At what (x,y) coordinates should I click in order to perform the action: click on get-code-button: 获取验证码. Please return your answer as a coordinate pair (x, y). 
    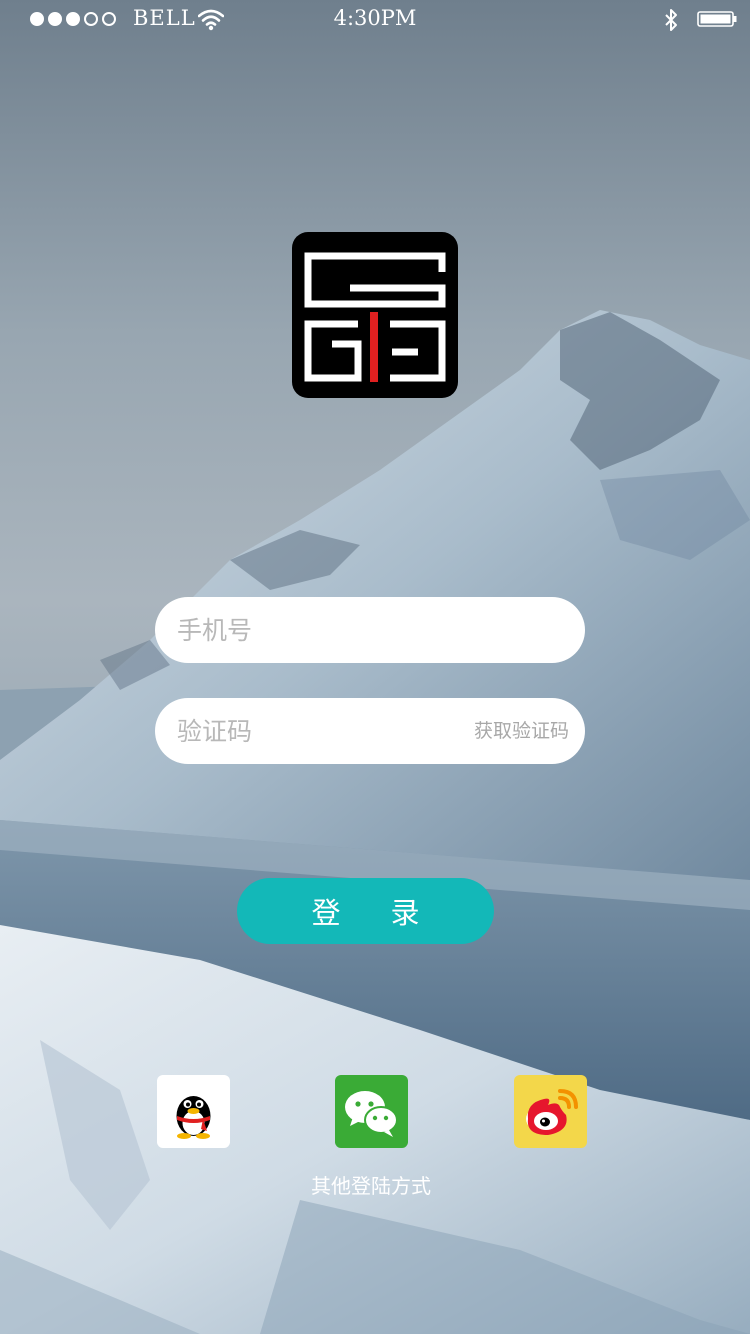
    Looking at the image, I should click on (521, 731).